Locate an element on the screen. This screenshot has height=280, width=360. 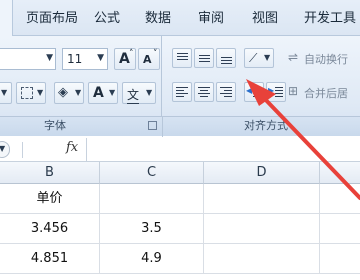
annotation-arrow is located at coordinates (303, 139).